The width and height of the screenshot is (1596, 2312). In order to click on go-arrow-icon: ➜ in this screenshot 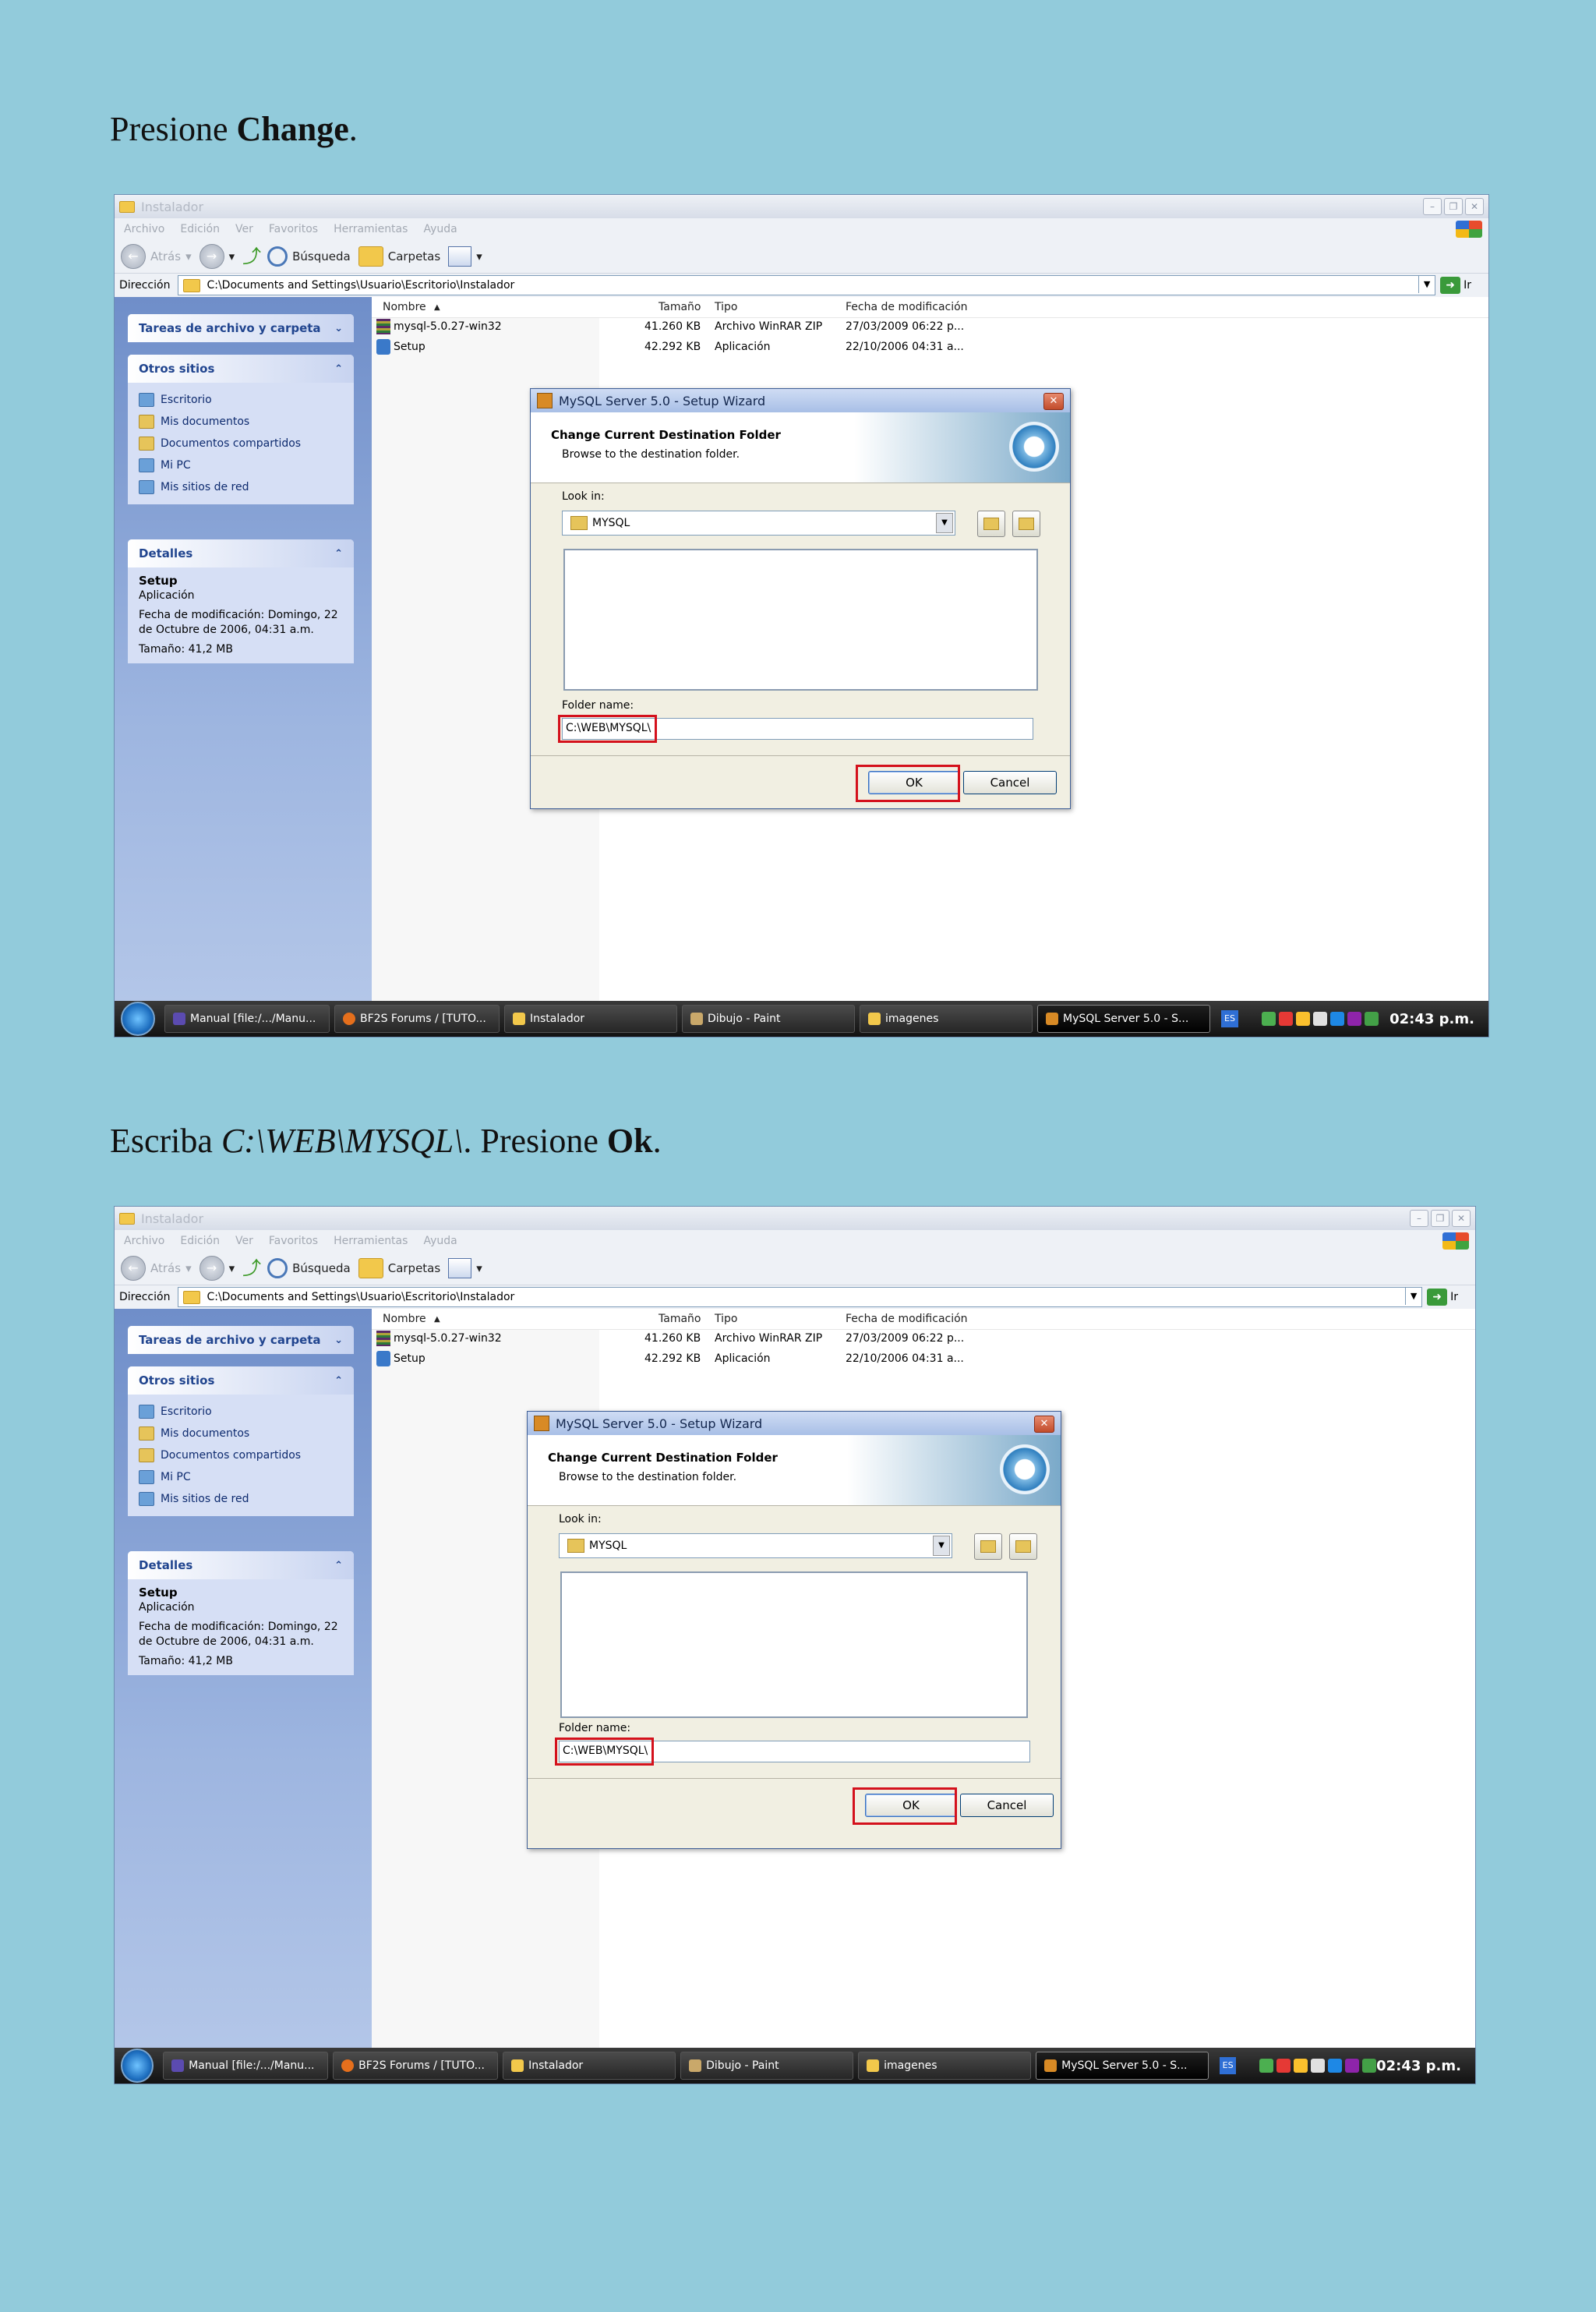, I will do `click(1450, 285)`.